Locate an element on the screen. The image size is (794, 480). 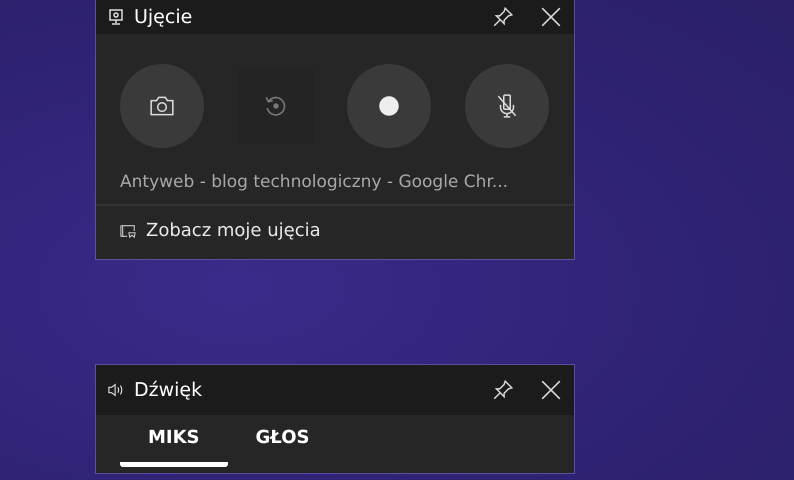
speaker-icon is located at coordinates (116, 390).